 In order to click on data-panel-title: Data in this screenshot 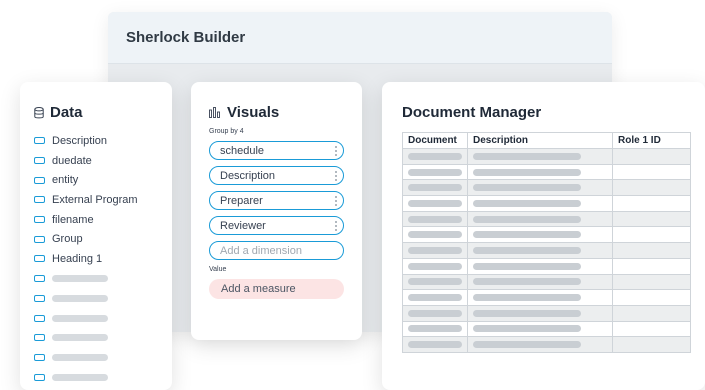, I will do `click(66, 112)`.